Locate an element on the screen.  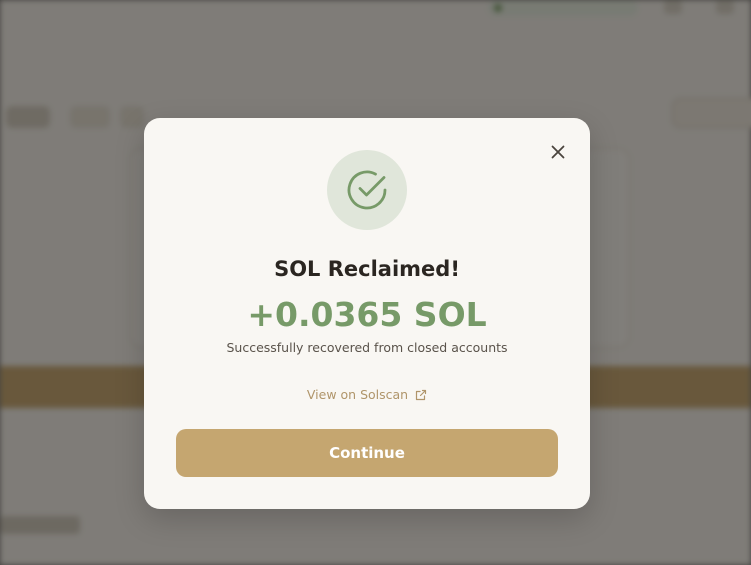
close-icon is located at coordinates (558, 152).